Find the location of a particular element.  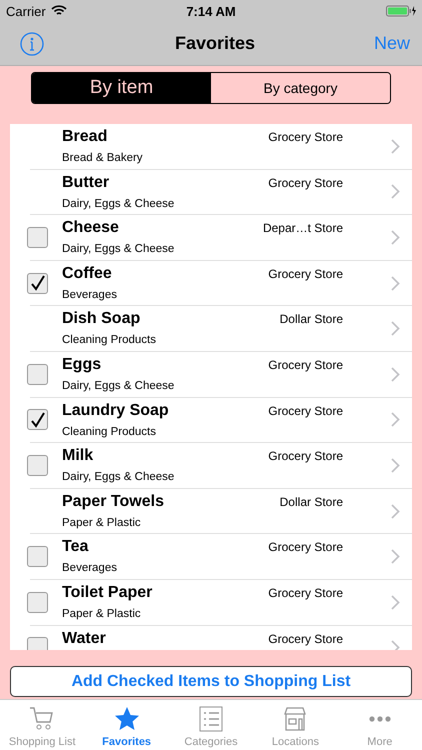

item-name: Cheese is located at coordinates (91, 228).